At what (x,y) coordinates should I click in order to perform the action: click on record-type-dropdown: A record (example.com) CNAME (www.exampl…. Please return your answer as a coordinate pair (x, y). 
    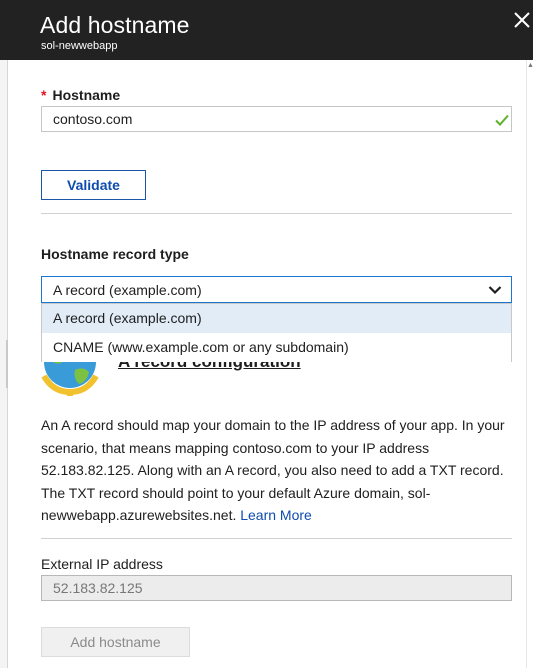
    Looking at the image, I should click on (276, 332).